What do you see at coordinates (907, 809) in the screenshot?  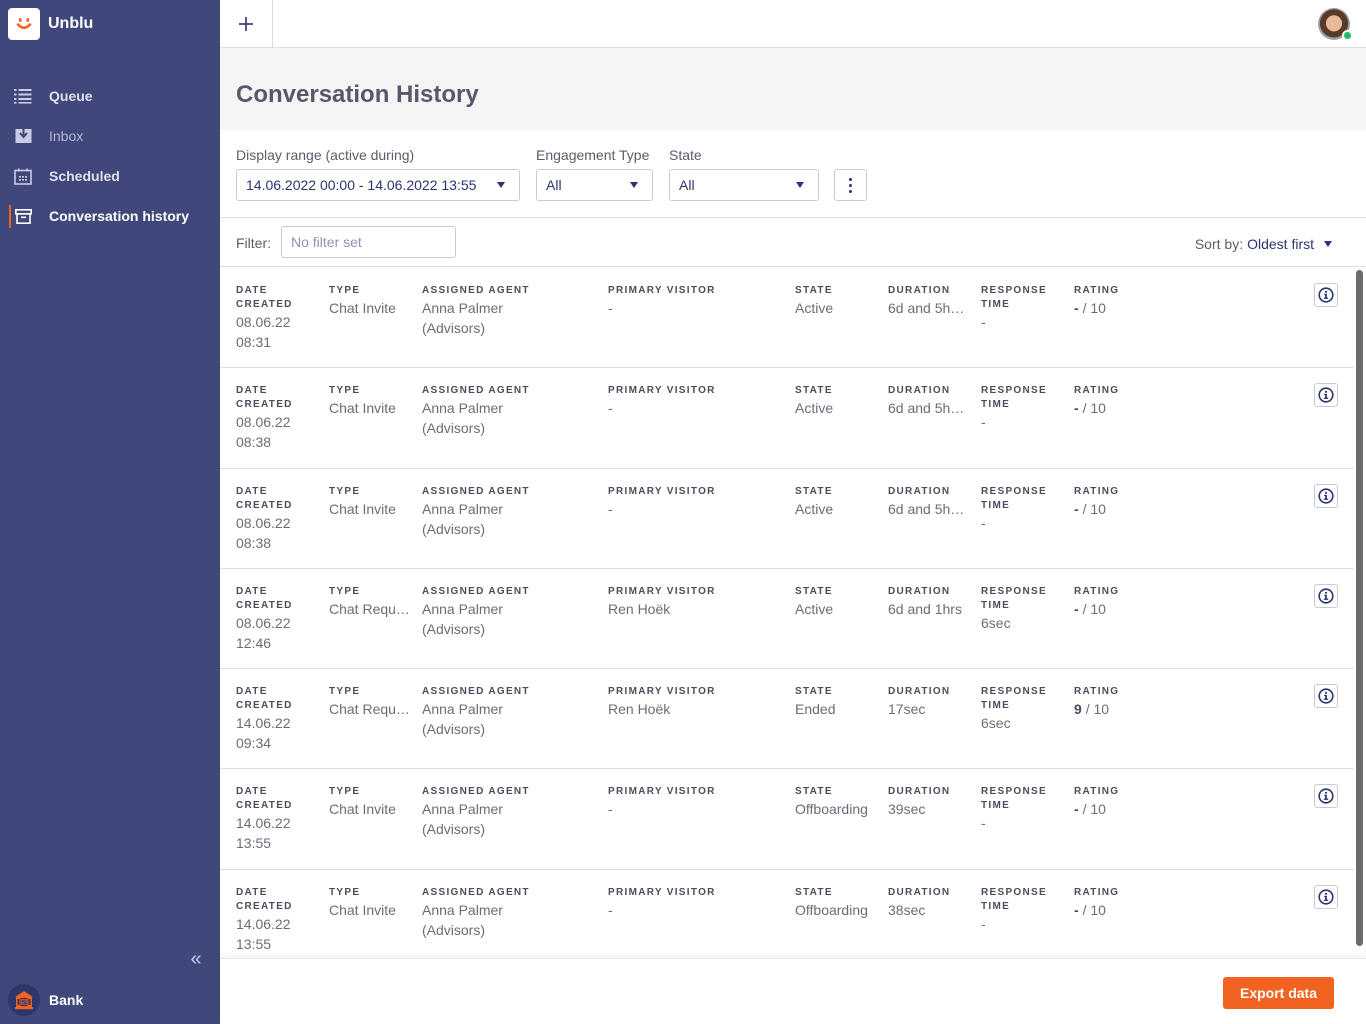 I see `duration-value: 39sec` at bounding box center [907, 809].